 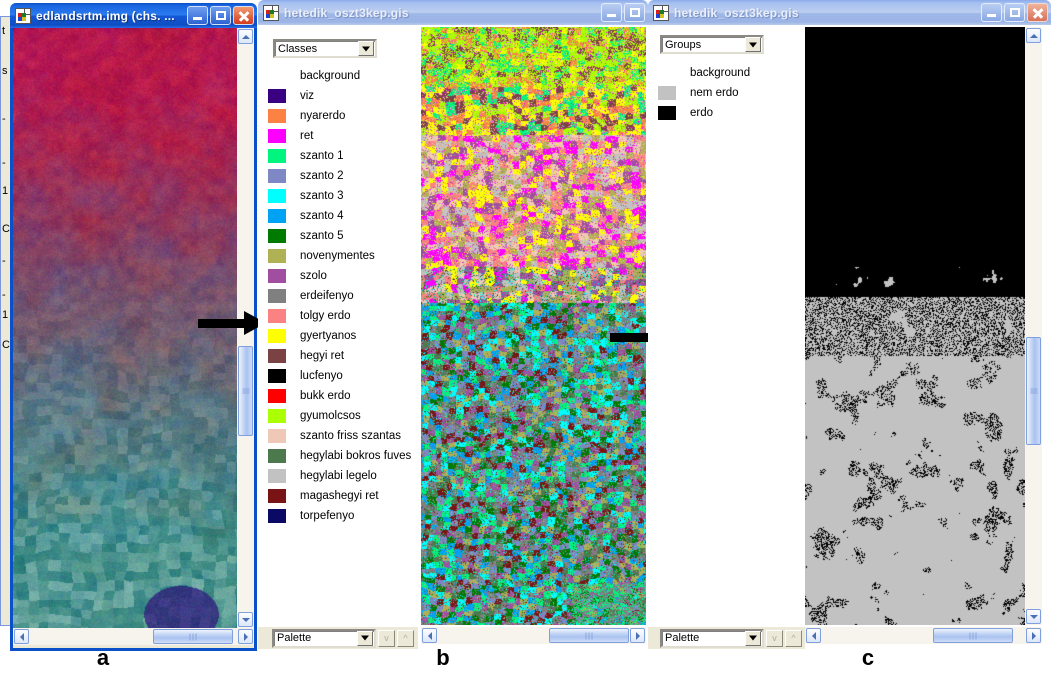 I want to click on class-legend-row: szanto 1, so click(x=338, y=156).